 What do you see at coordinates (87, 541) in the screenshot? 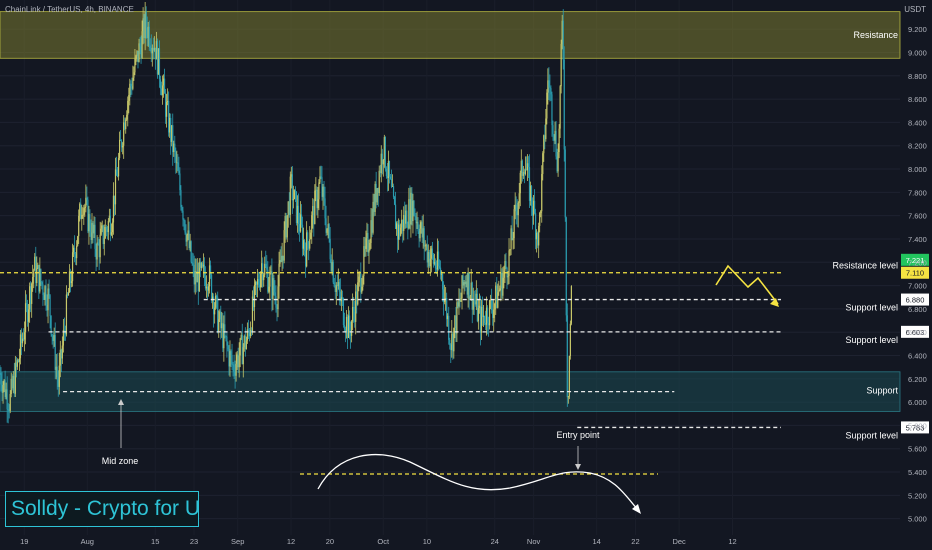
I see `x-tick-label: Aug` at bounding box center [87, 541].